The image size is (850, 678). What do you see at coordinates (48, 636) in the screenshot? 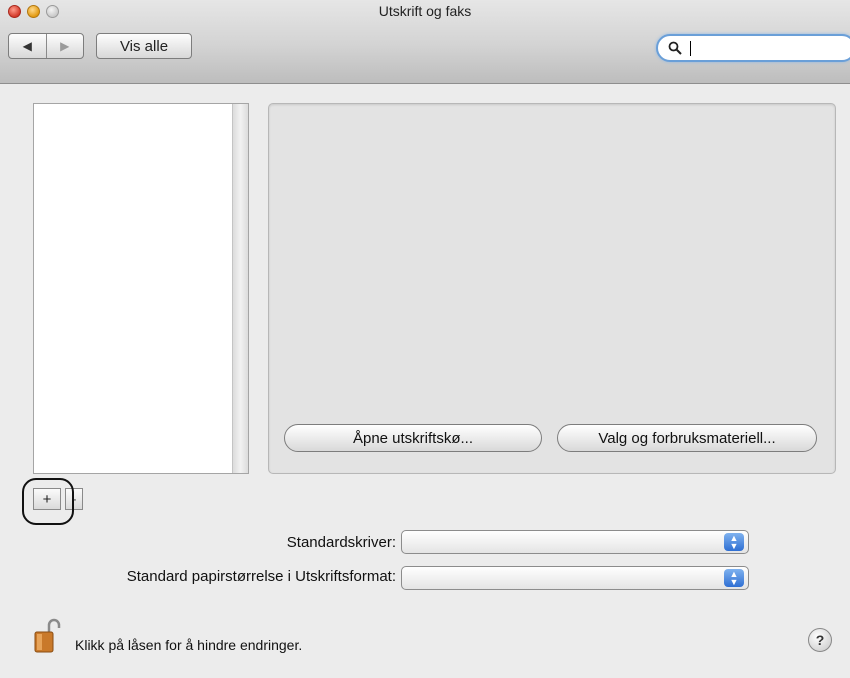
I see `unlocked-padlock-icon` at bounding box center [48, 636].